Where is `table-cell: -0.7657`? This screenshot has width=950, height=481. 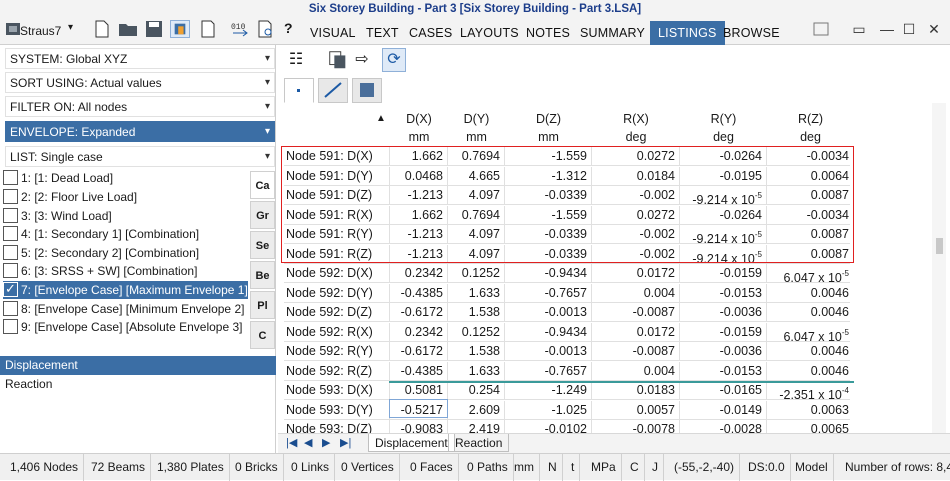
table-cell: -0.7657 is located at coordinates (548, 293).